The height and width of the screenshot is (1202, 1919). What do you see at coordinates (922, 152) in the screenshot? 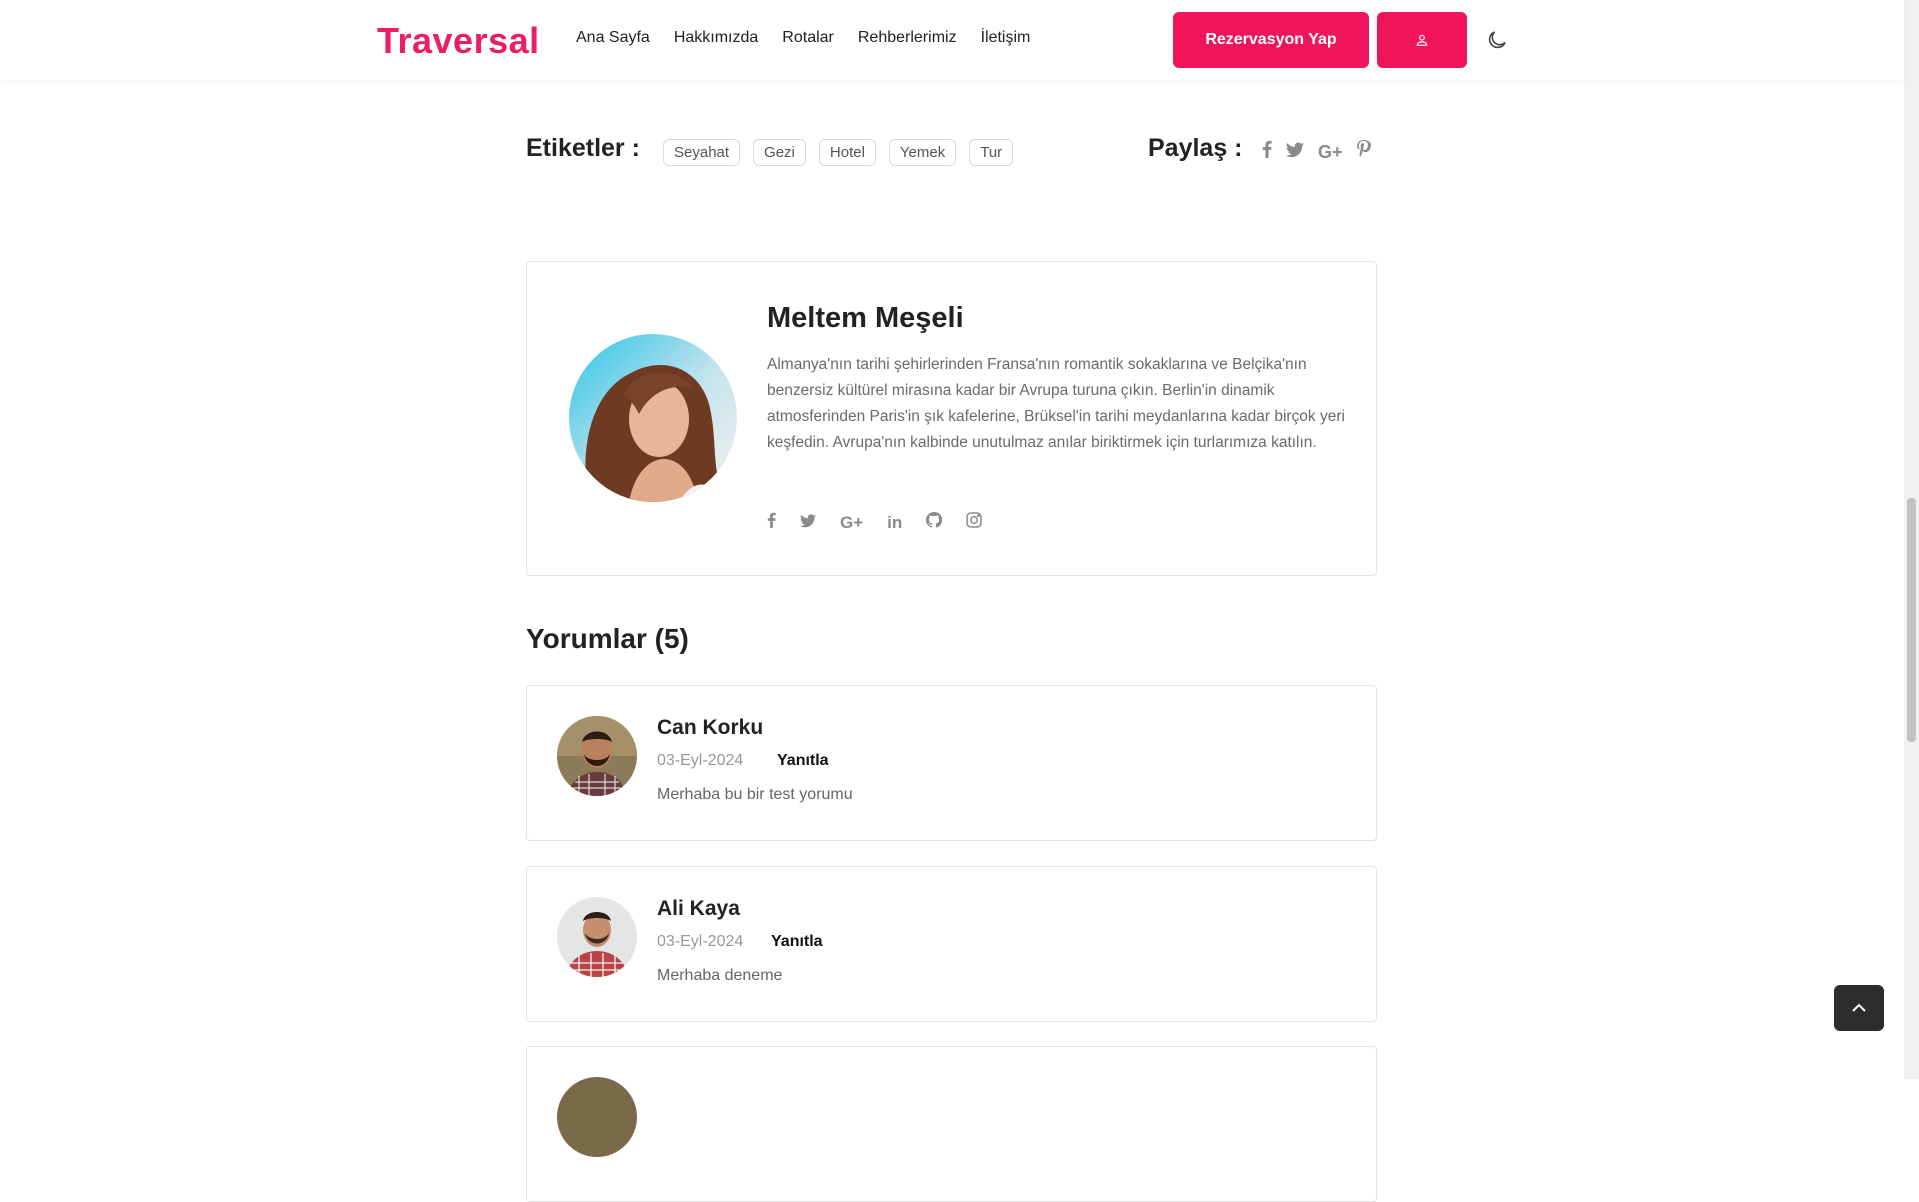
I see `tag-item: Yemek` at bounding box center [922, 152].